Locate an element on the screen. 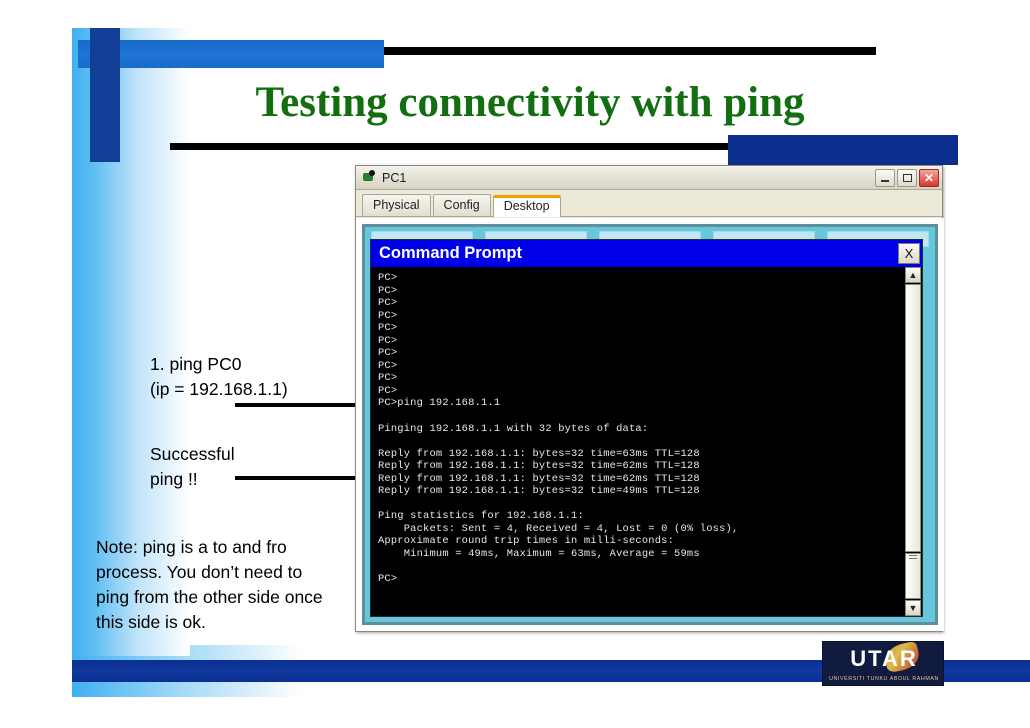 This screenshot has width=1030, height=728. utar-logo: UTAR UNIVERSITI TUNKU ABDUL RAHMAN is located at coordinates (883, 663).